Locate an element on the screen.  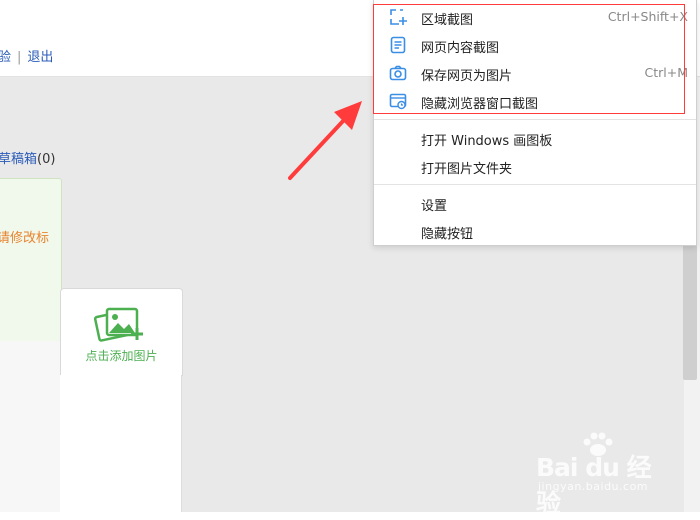
add-image-button: 点击添加图片 is located at coordinates (121, 332).